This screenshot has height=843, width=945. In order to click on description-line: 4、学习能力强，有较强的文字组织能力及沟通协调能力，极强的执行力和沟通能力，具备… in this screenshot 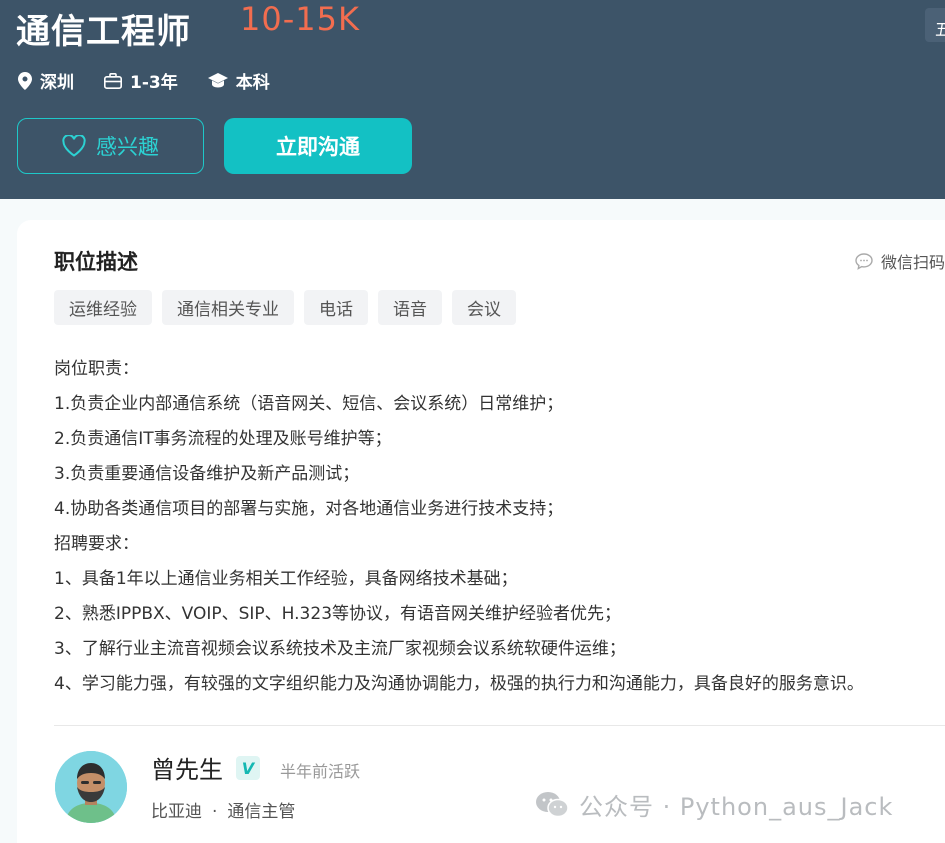, I will do `click(459, 684)`.